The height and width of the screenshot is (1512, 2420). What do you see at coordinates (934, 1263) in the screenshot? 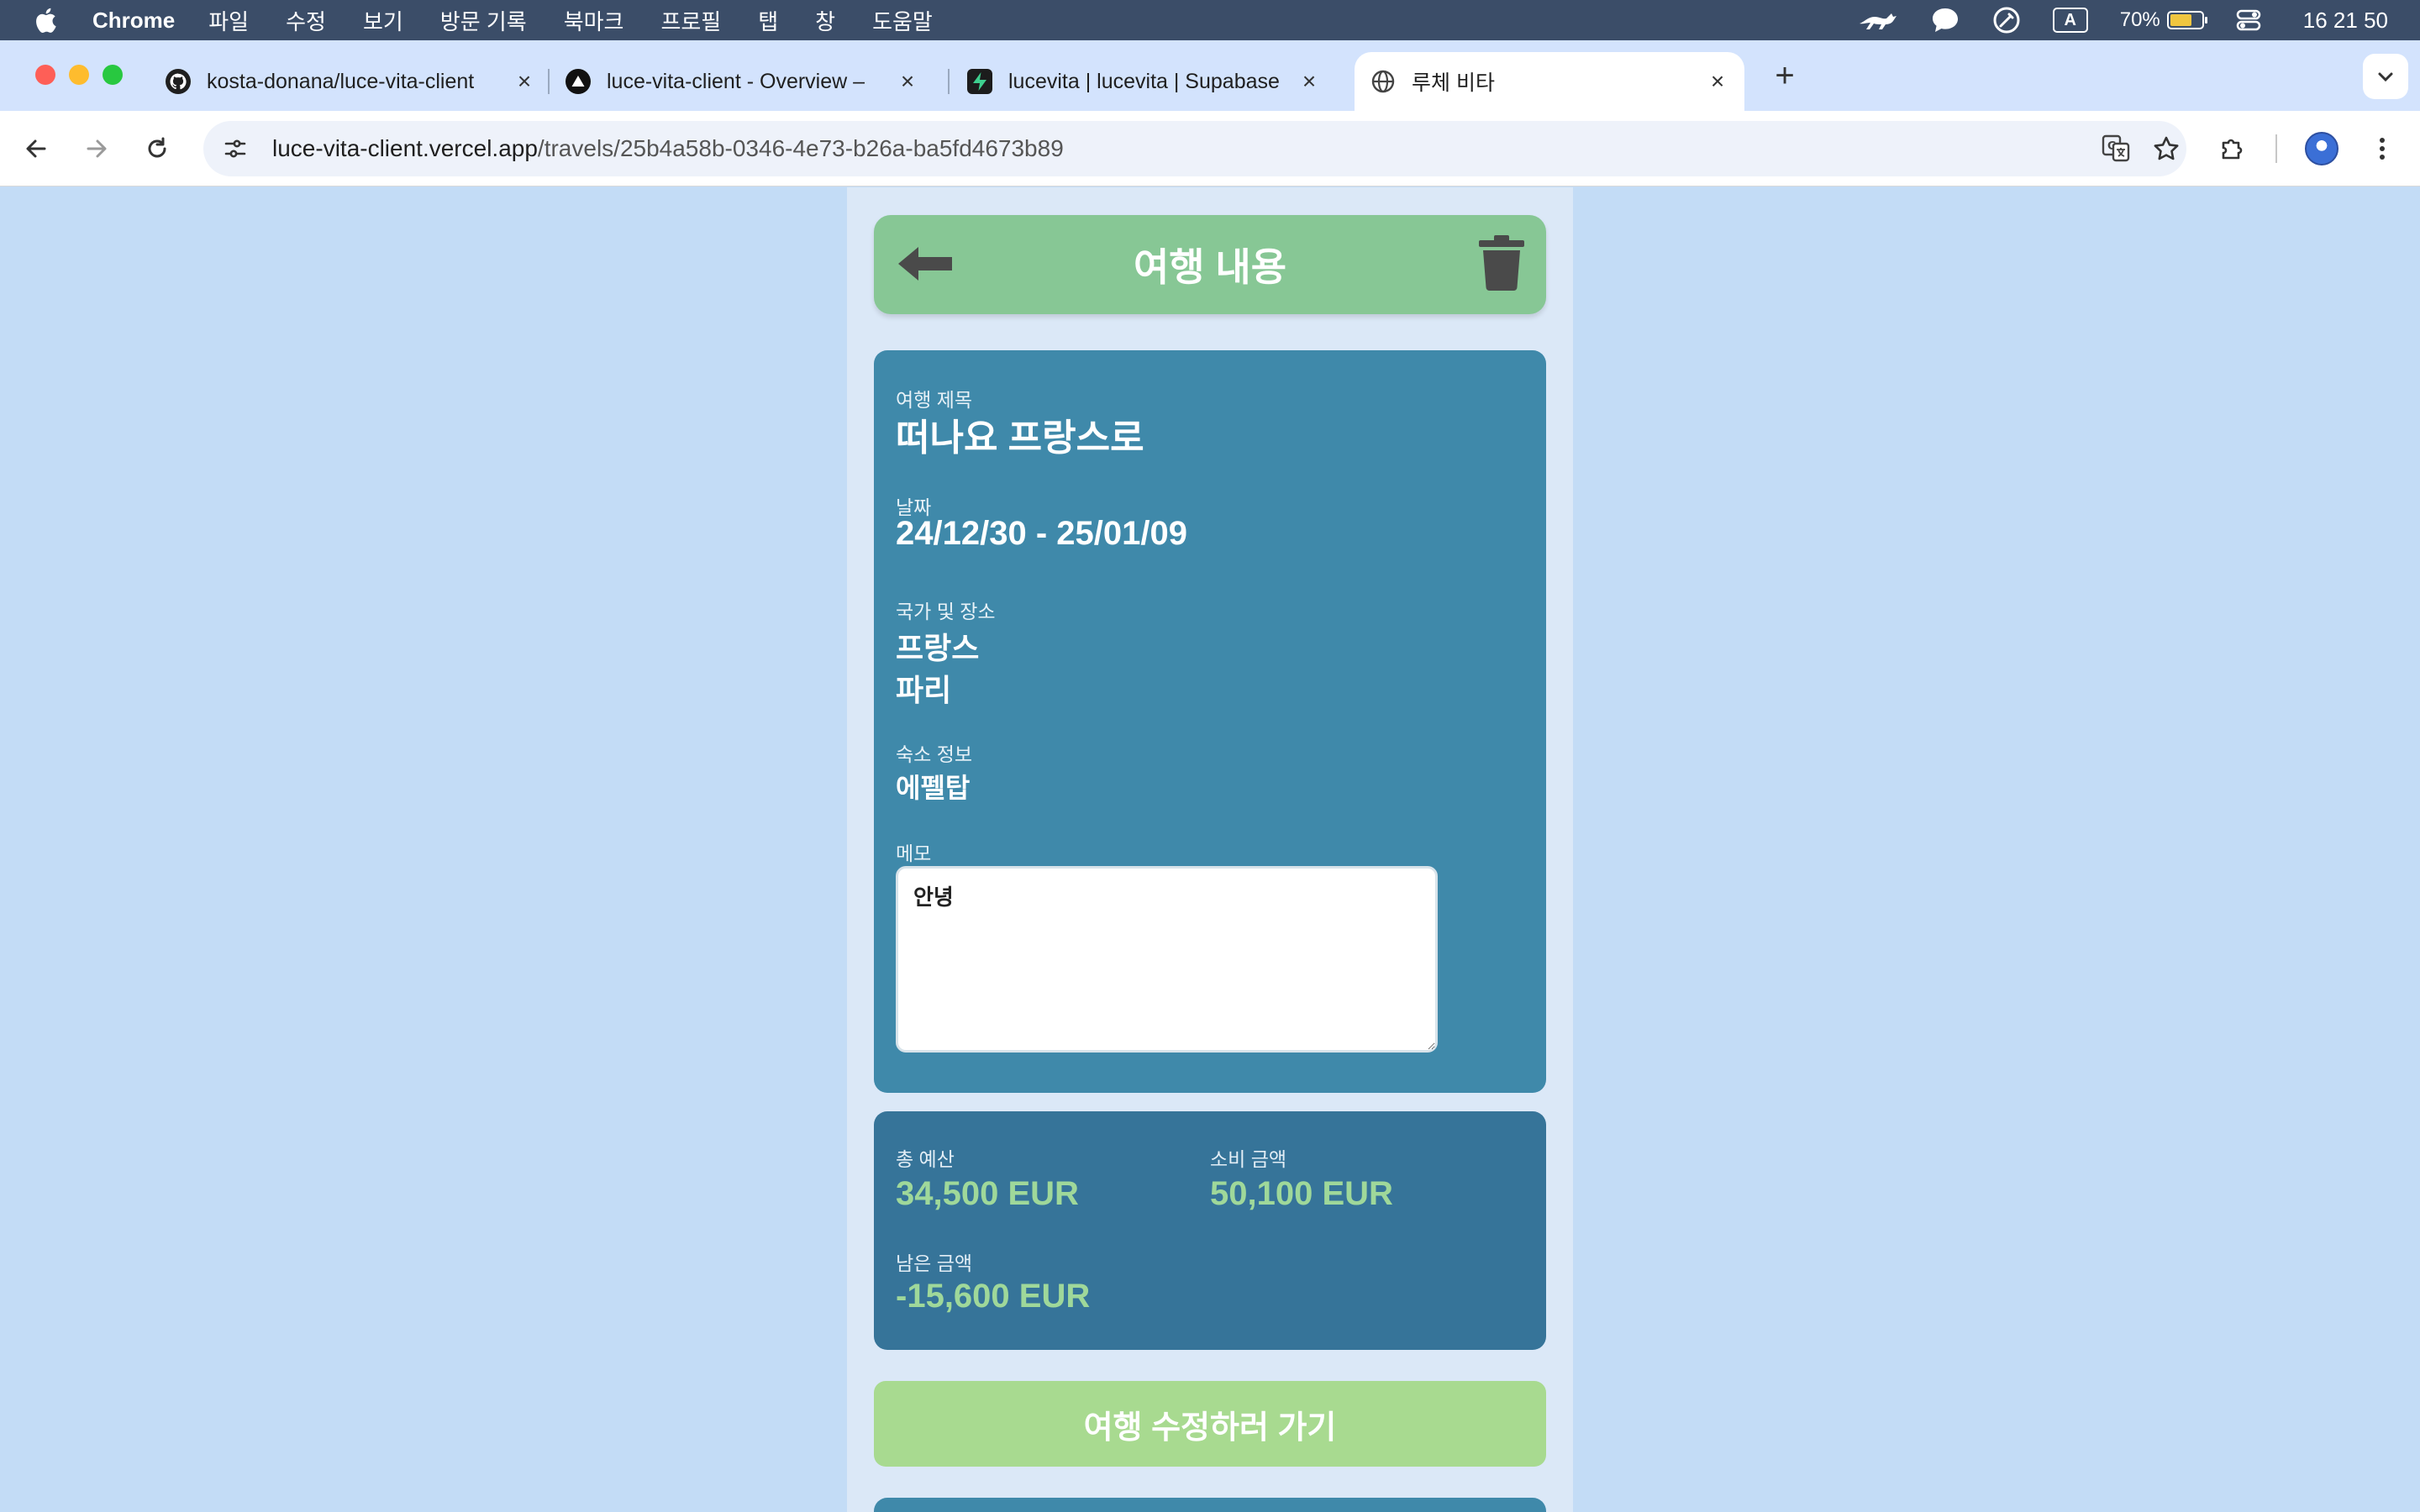
I see `remaining-amount-label: 남은 금액` at bounding box center [934, 1263].